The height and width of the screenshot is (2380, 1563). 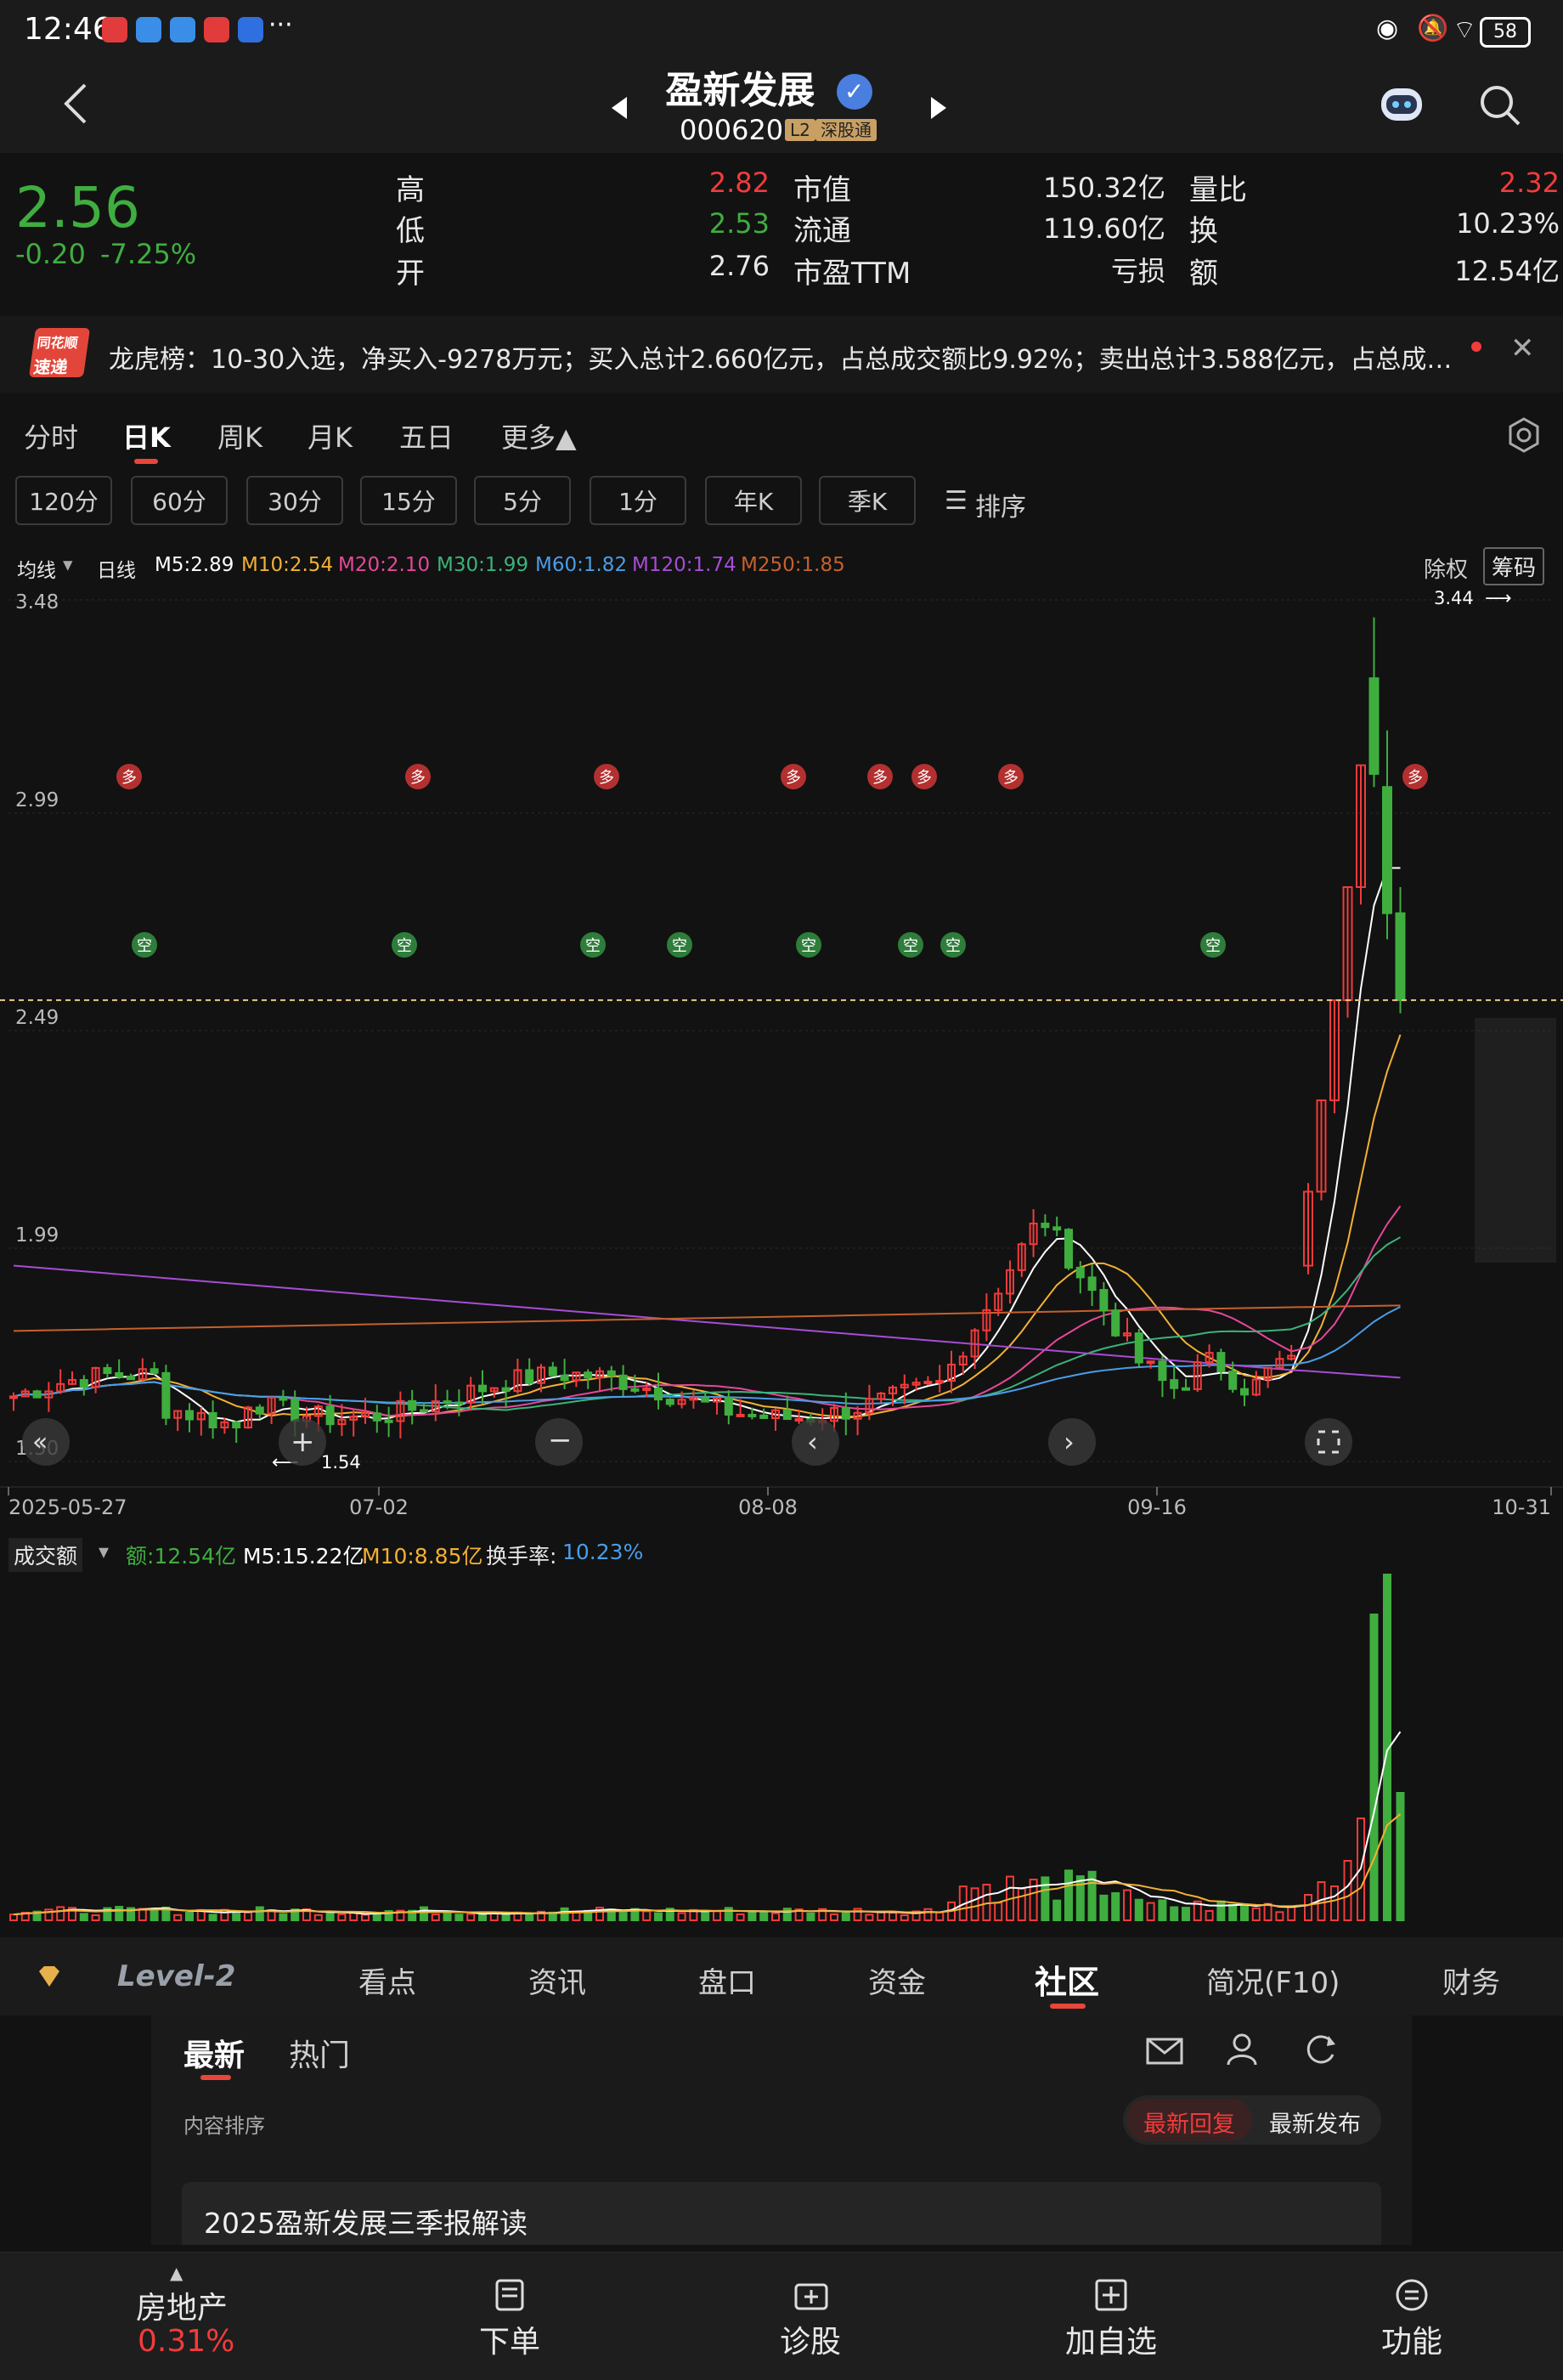 I want to click on function-button: 功能, so click(x=1412, y=2339).